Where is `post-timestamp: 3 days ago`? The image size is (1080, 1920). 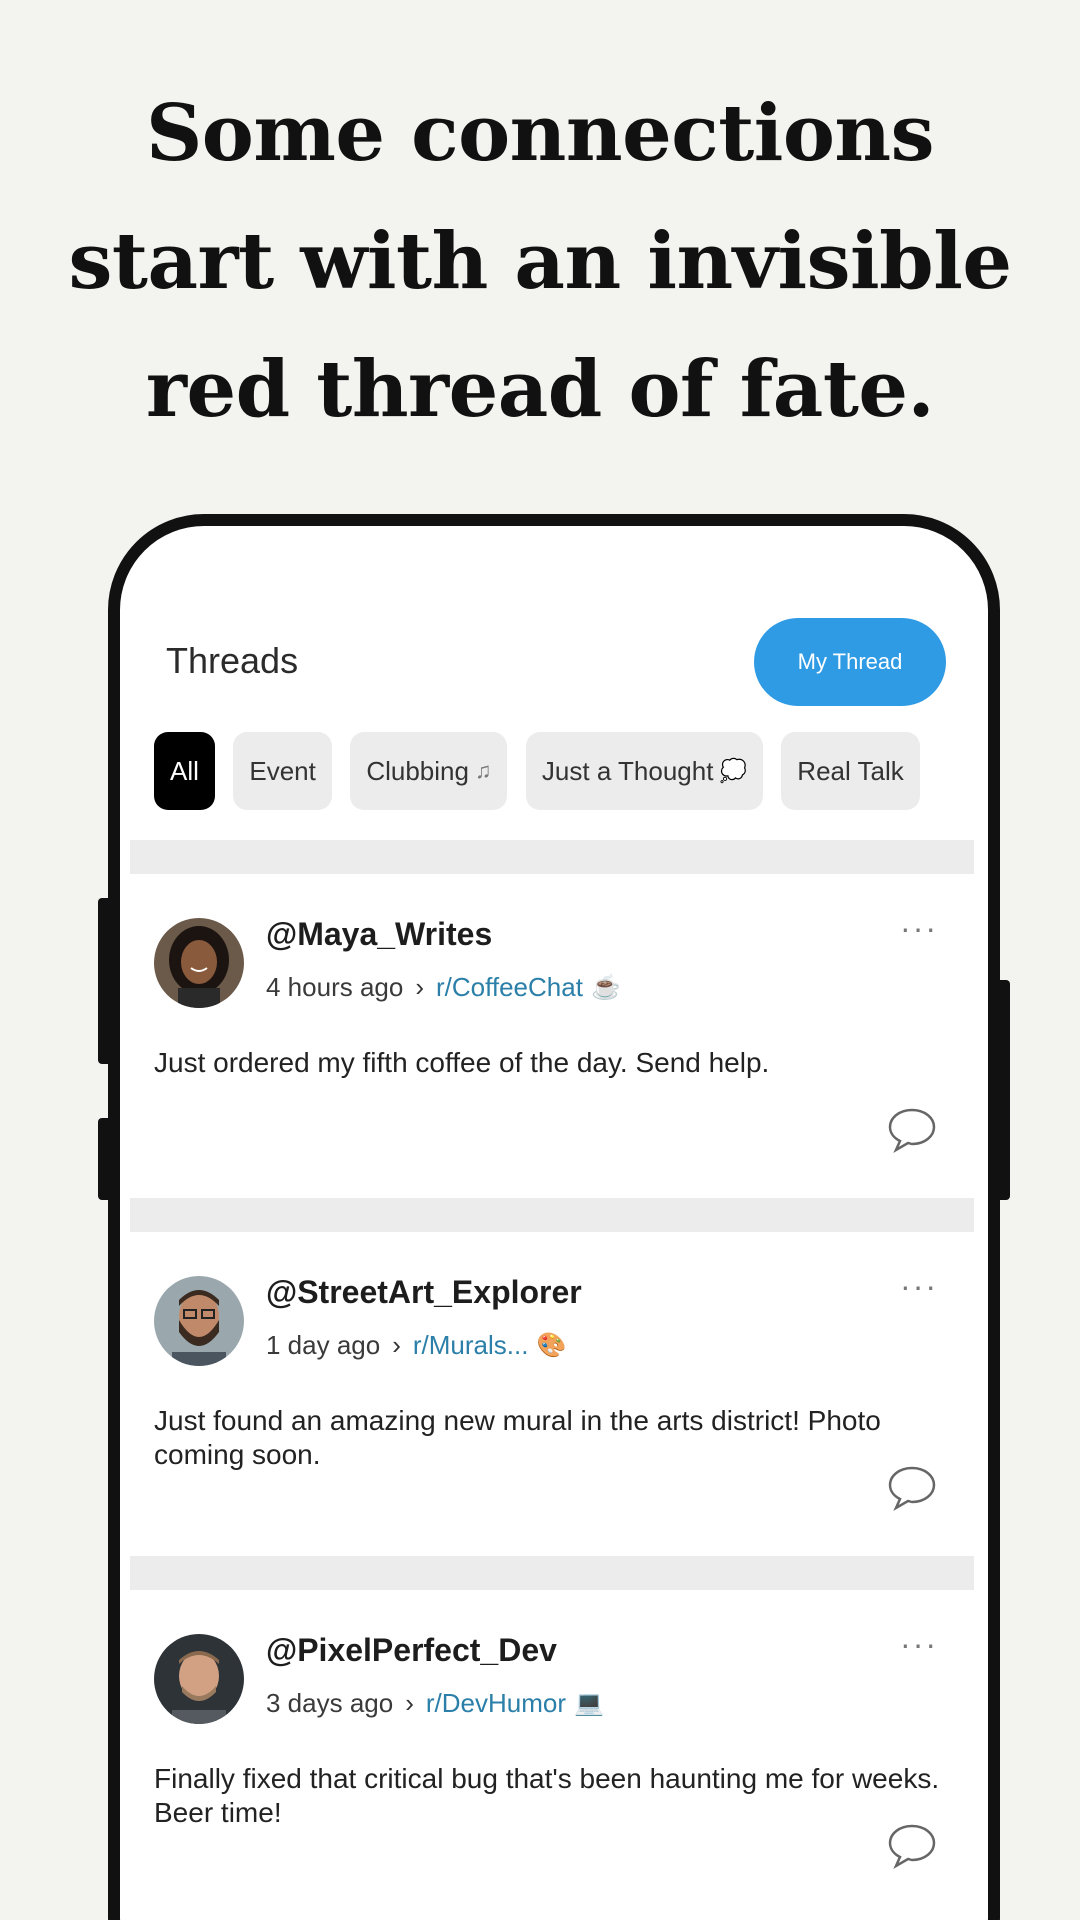 post-timestamp: 3 days ago is located at coordinates (330, 1703).